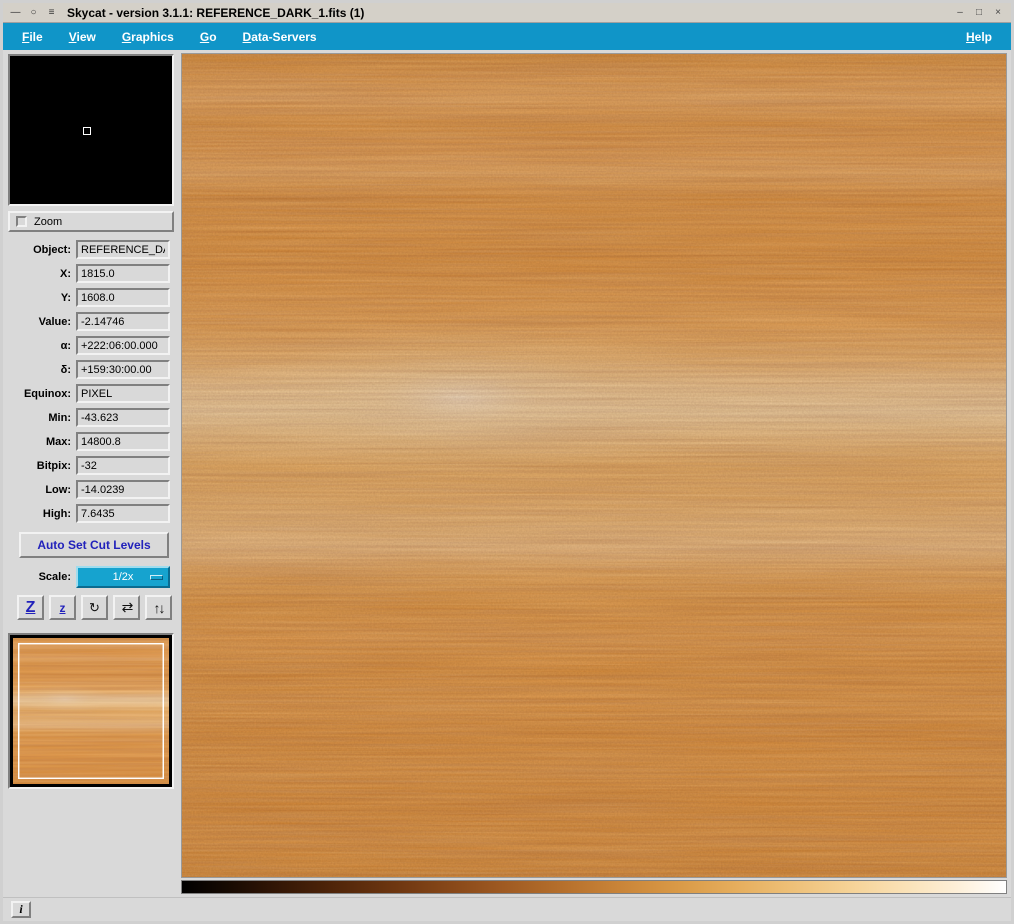  I want to click on info-row: X:, so click(92, 273).